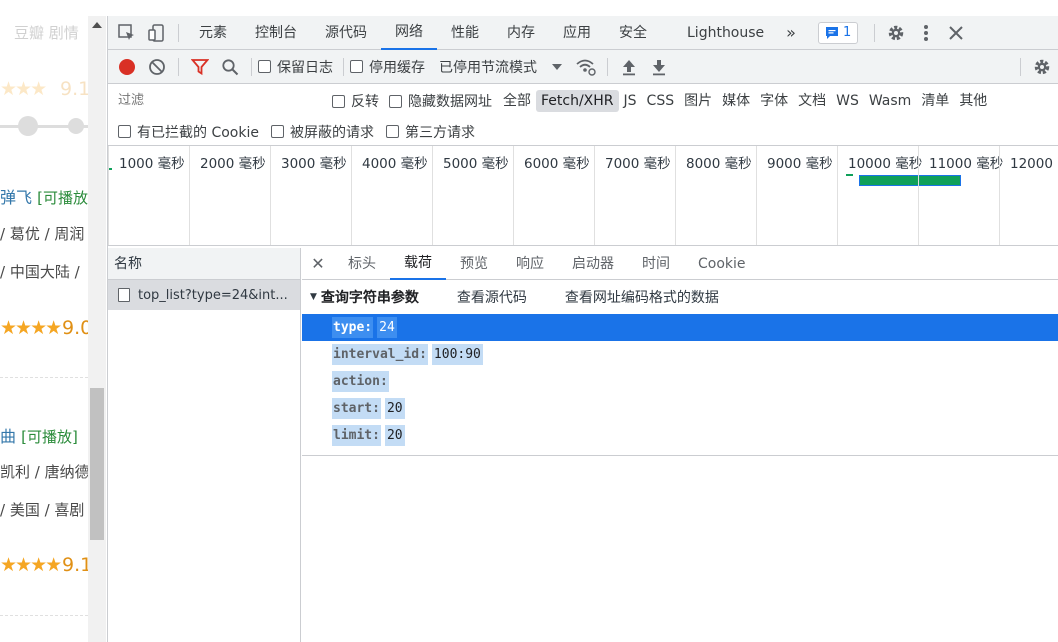  What do you see at coordinates (157, 33) in the screenshot?
I see `device-toolbar-icon` at bounding box center [157, 33].